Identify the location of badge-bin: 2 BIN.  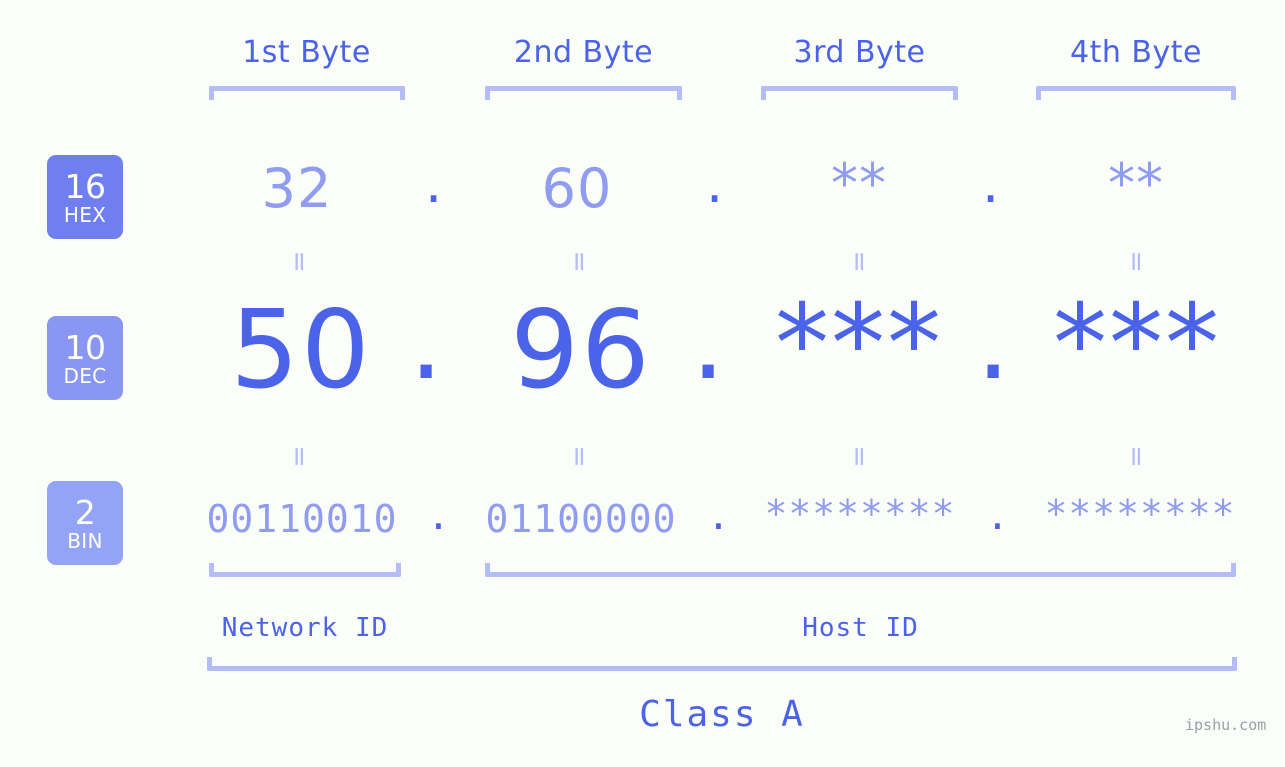
(85, 523).